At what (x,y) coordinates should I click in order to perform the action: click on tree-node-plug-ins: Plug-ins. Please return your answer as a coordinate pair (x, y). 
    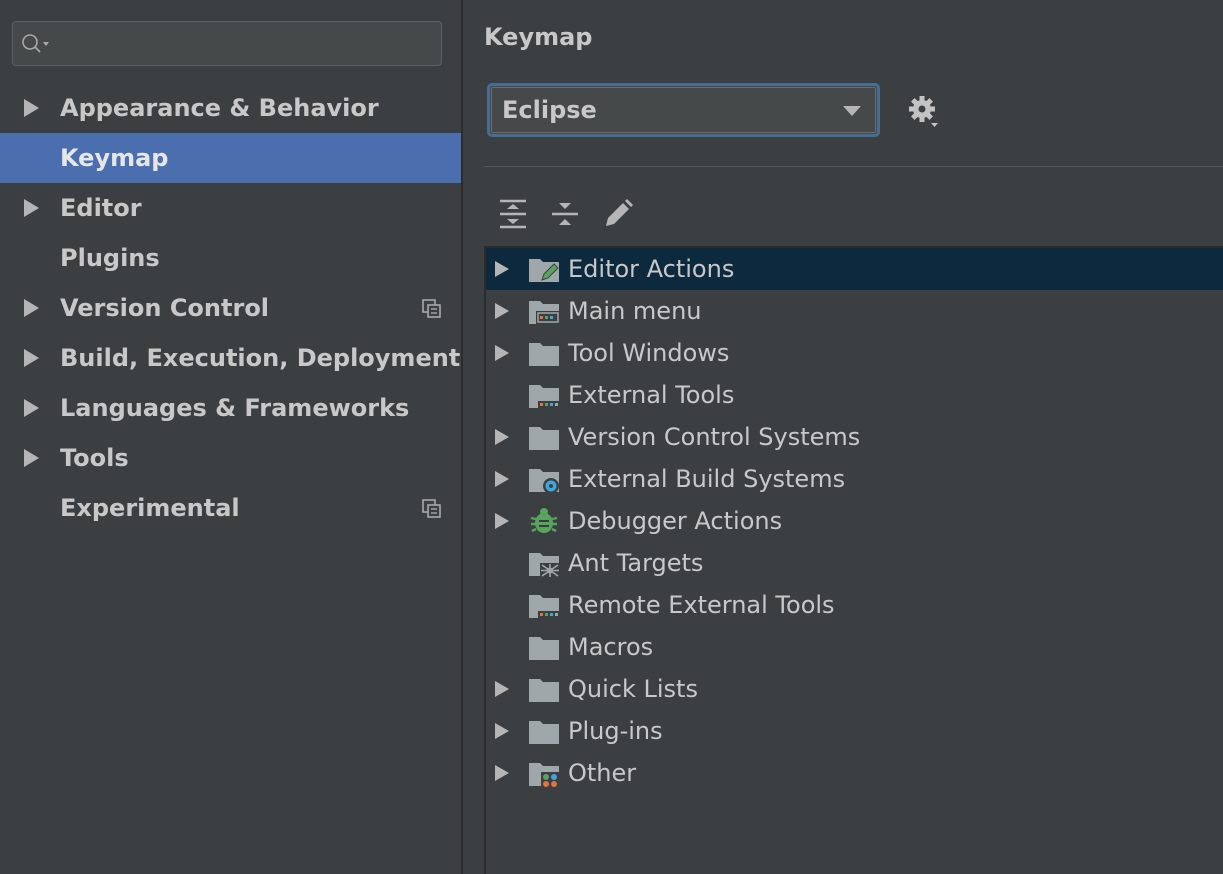
    Looking at the image, I should click on (854, 731).